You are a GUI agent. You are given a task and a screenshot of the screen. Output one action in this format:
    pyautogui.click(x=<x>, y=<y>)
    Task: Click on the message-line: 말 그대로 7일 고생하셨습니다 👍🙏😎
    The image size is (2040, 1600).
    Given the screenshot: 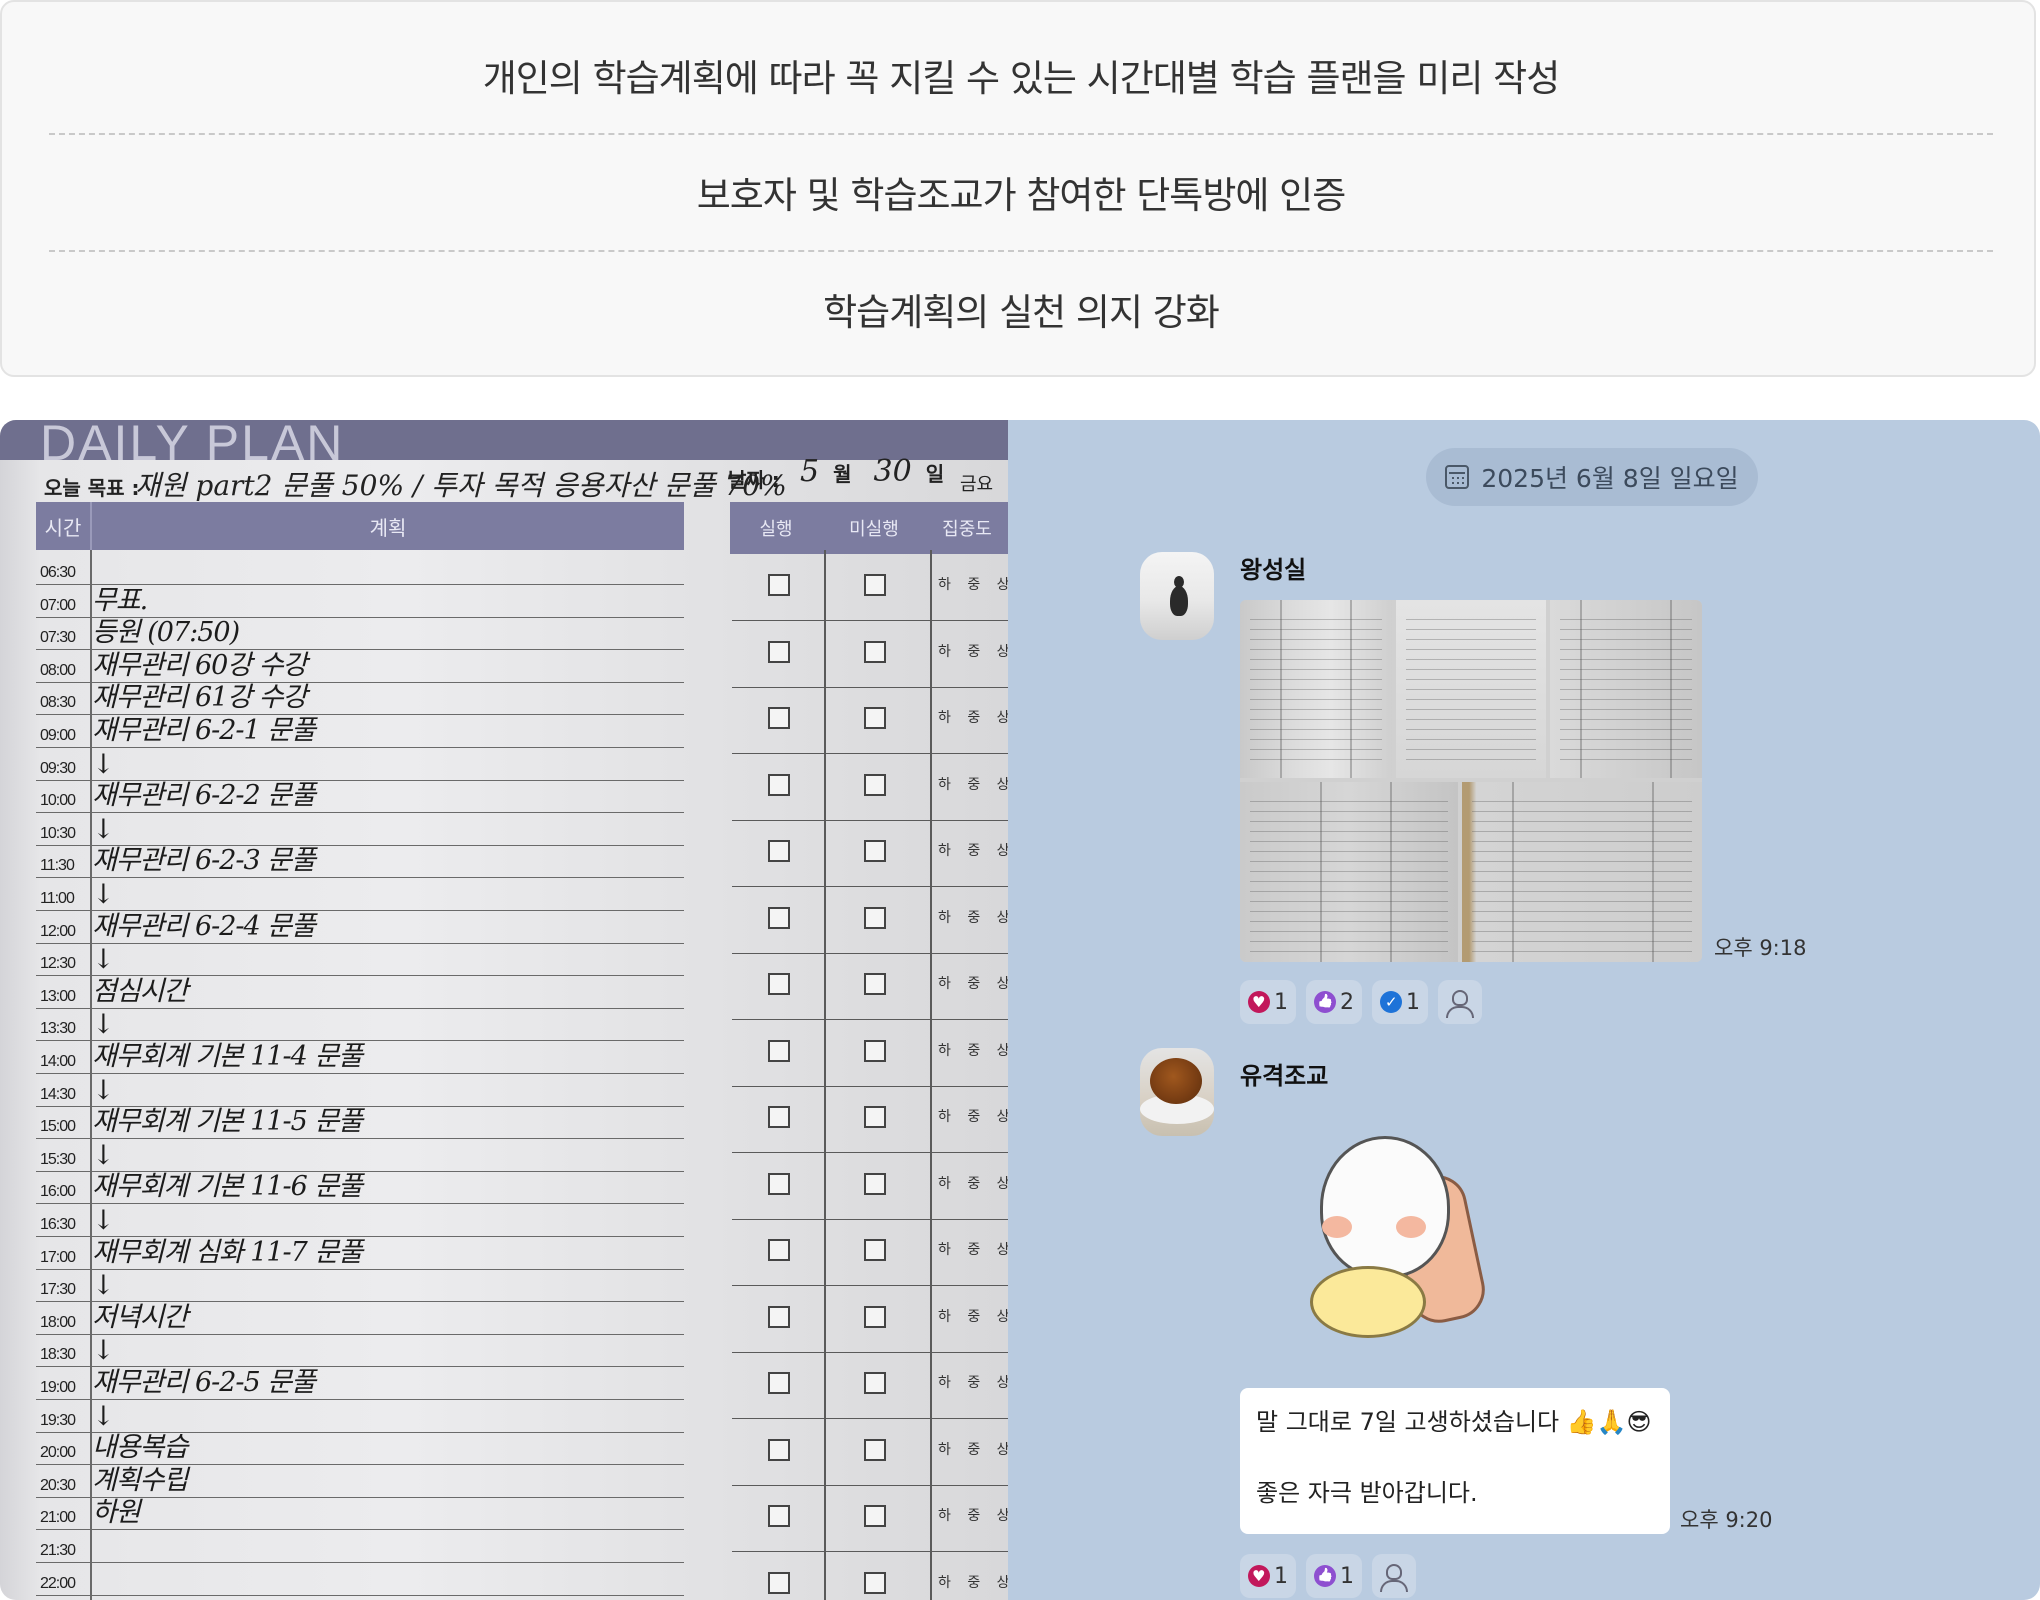 What is the action you would take?
    pyautogui.click(x=1454, y=1422)
    